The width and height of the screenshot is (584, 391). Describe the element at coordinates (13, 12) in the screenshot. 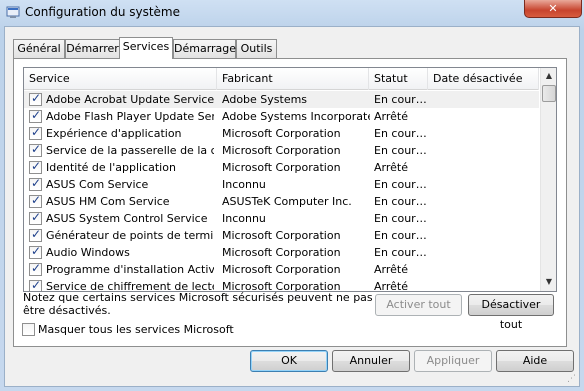

I see `msconfig-icon` at that location.